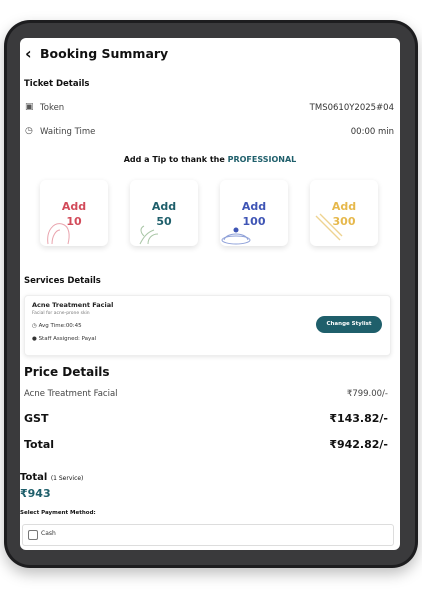  Describe the element at coordinates (210, 54) in the screenshot. I see `header-bar: ‹ Booking Summary` at that location.